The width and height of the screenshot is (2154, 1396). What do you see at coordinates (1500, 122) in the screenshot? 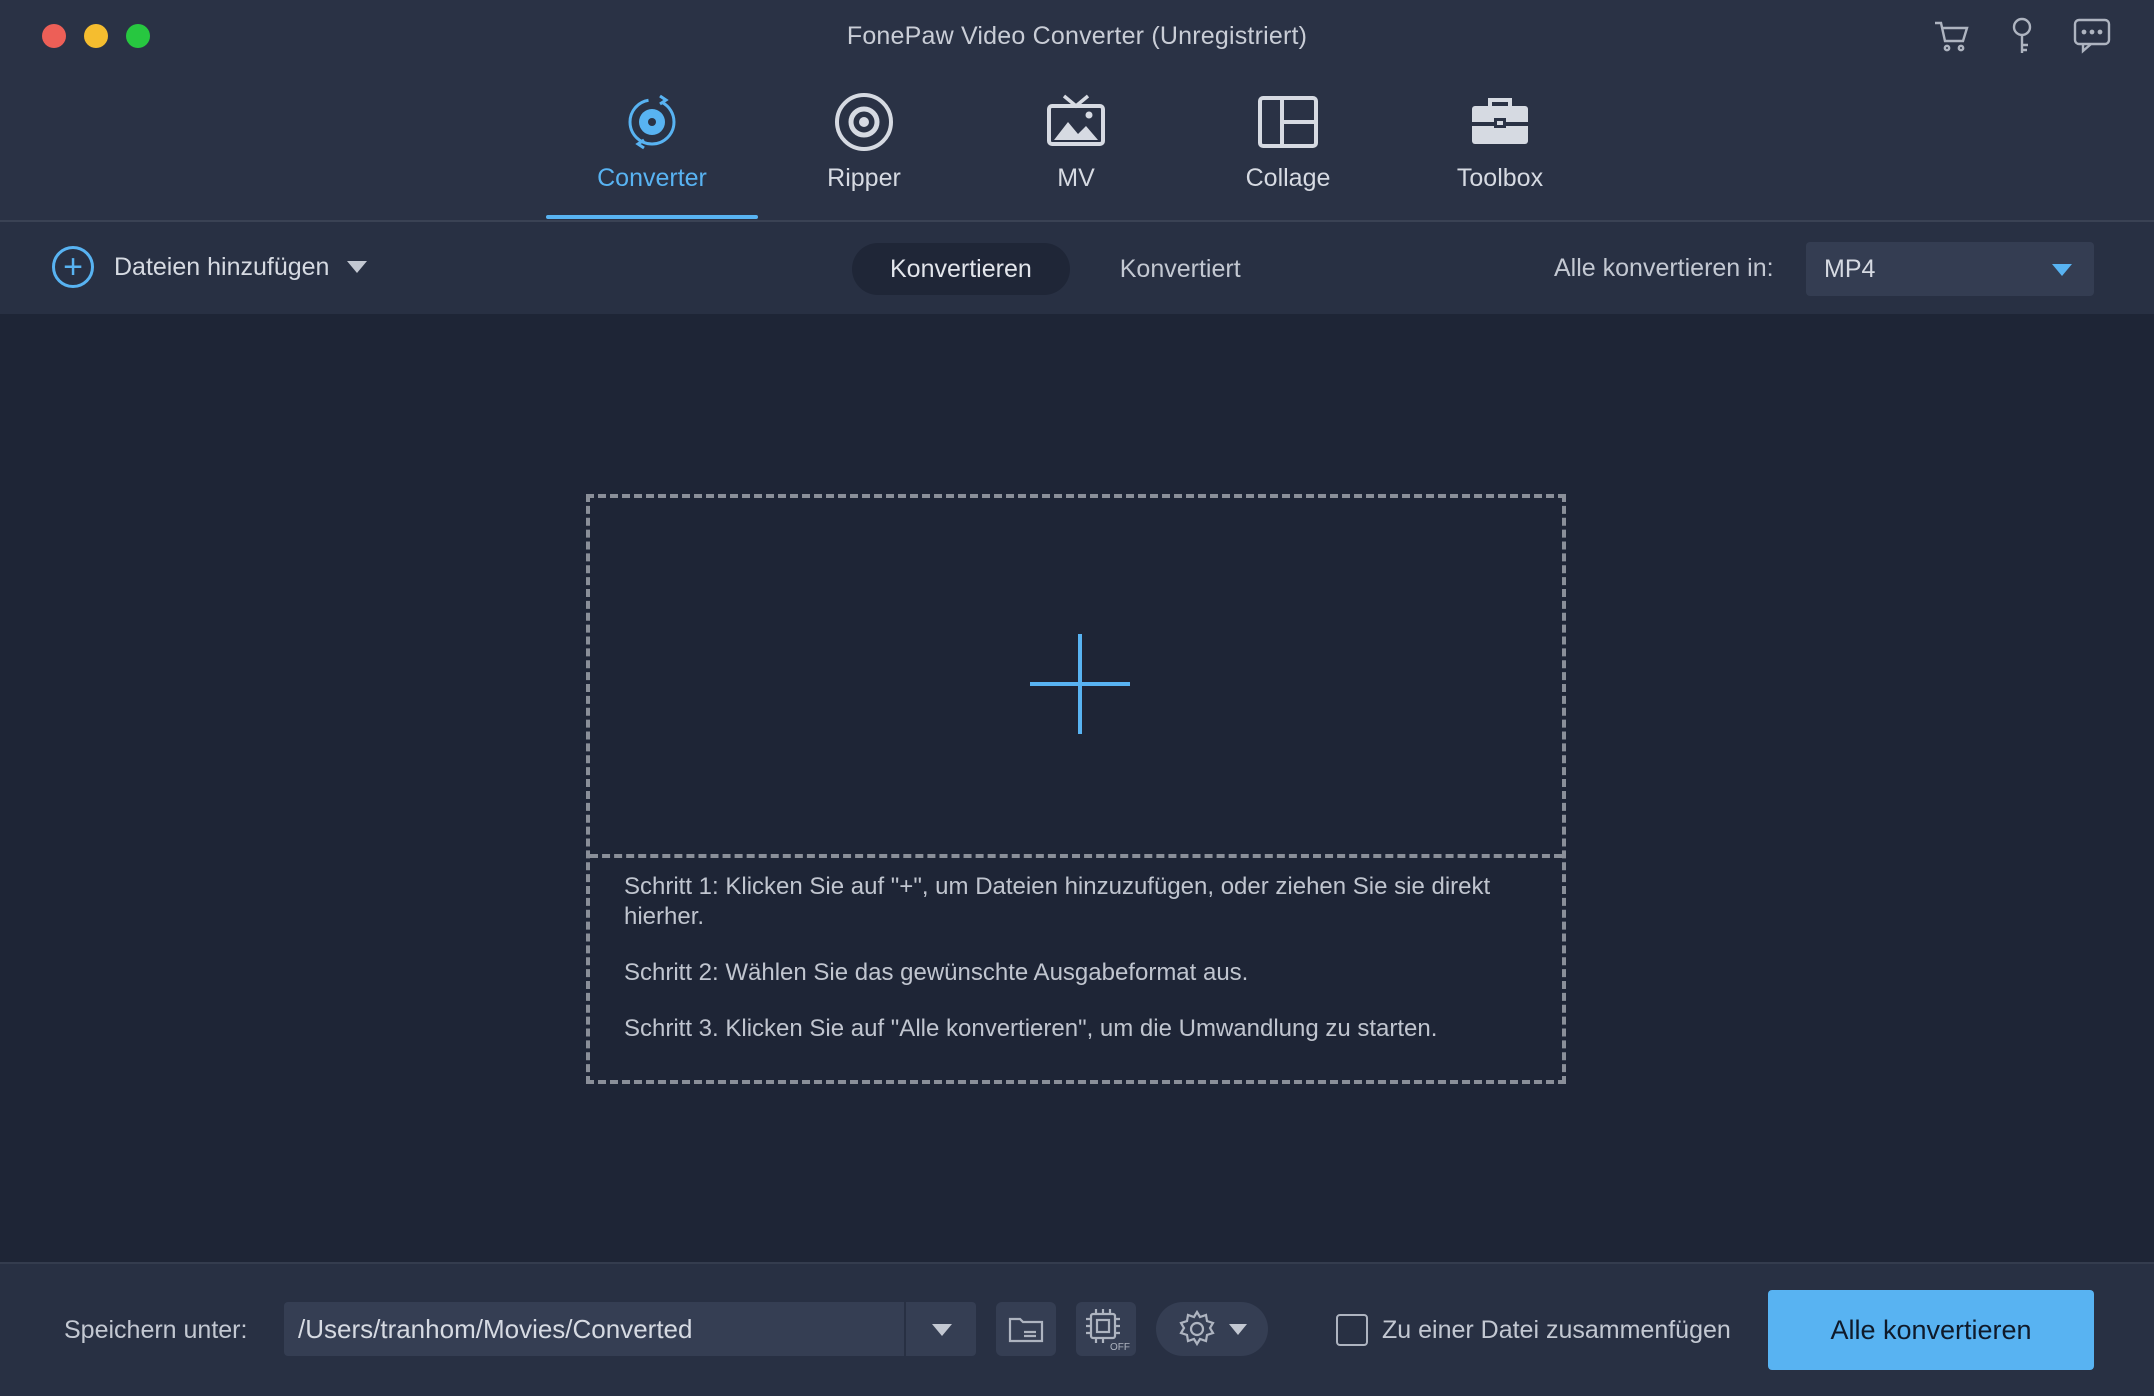
I see `toolbox-icon` at bounding box center [1500, 122].